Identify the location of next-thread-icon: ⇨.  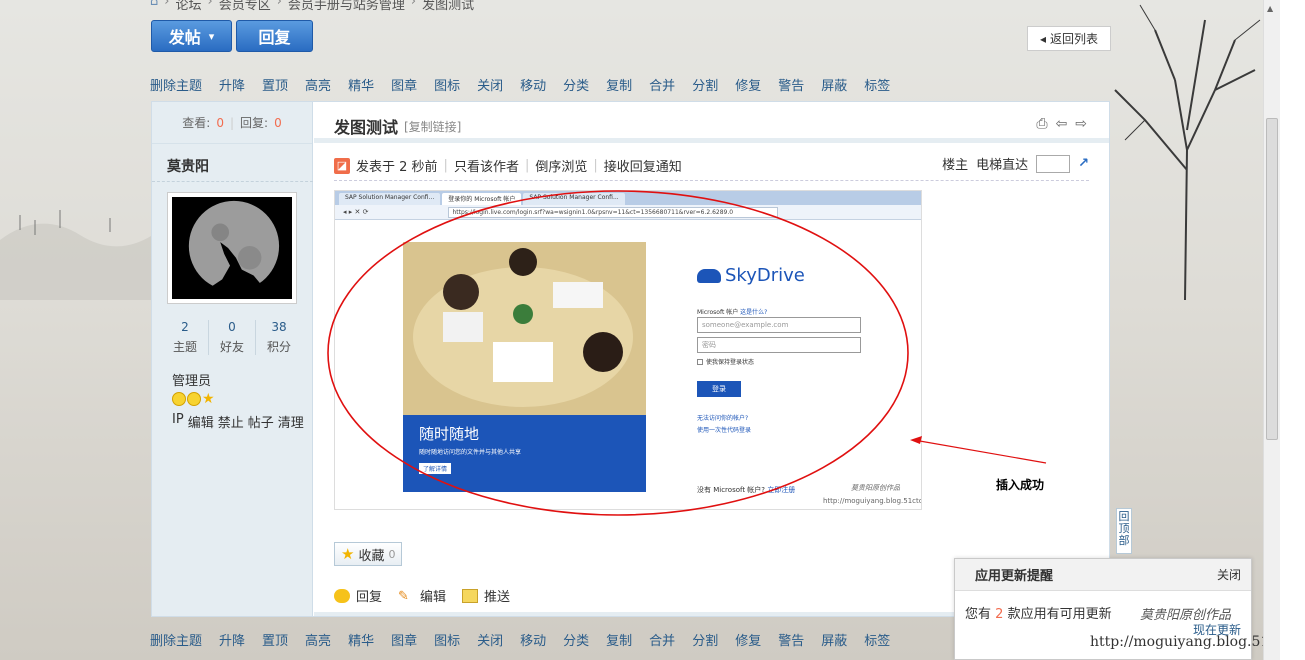
(1081, 124).